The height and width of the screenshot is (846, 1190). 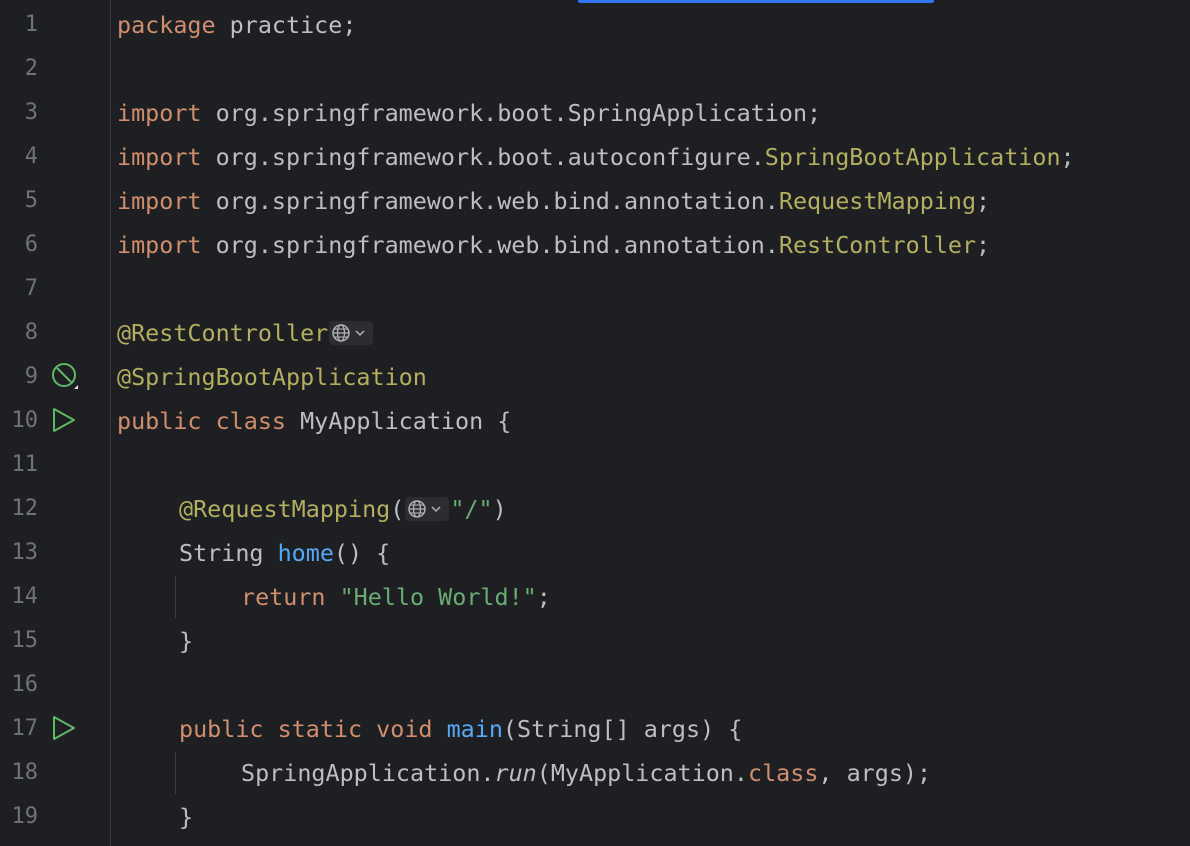 I want to click on keyword: public class, so click(x=201, y=421).